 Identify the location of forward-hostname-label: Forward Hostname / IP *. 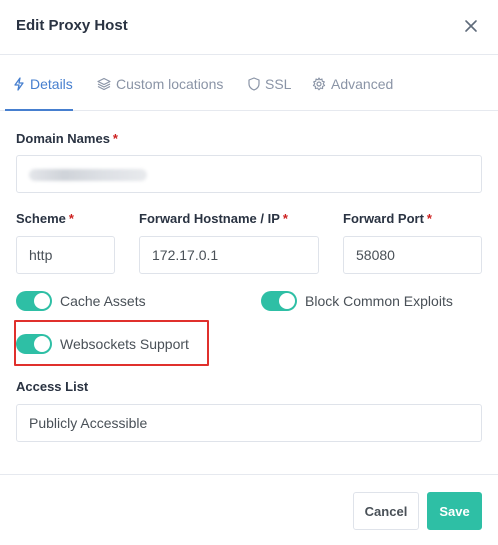
(213, 218).